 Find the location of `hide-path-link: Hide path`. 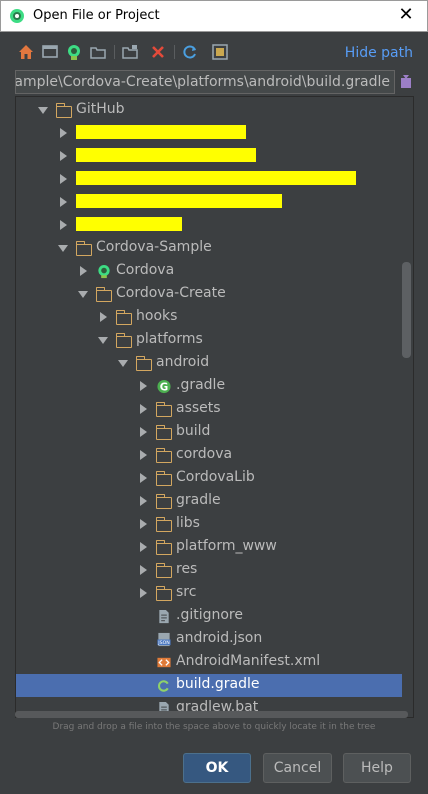

hide-path-link: Hide path is located at coordinates (379, 53).